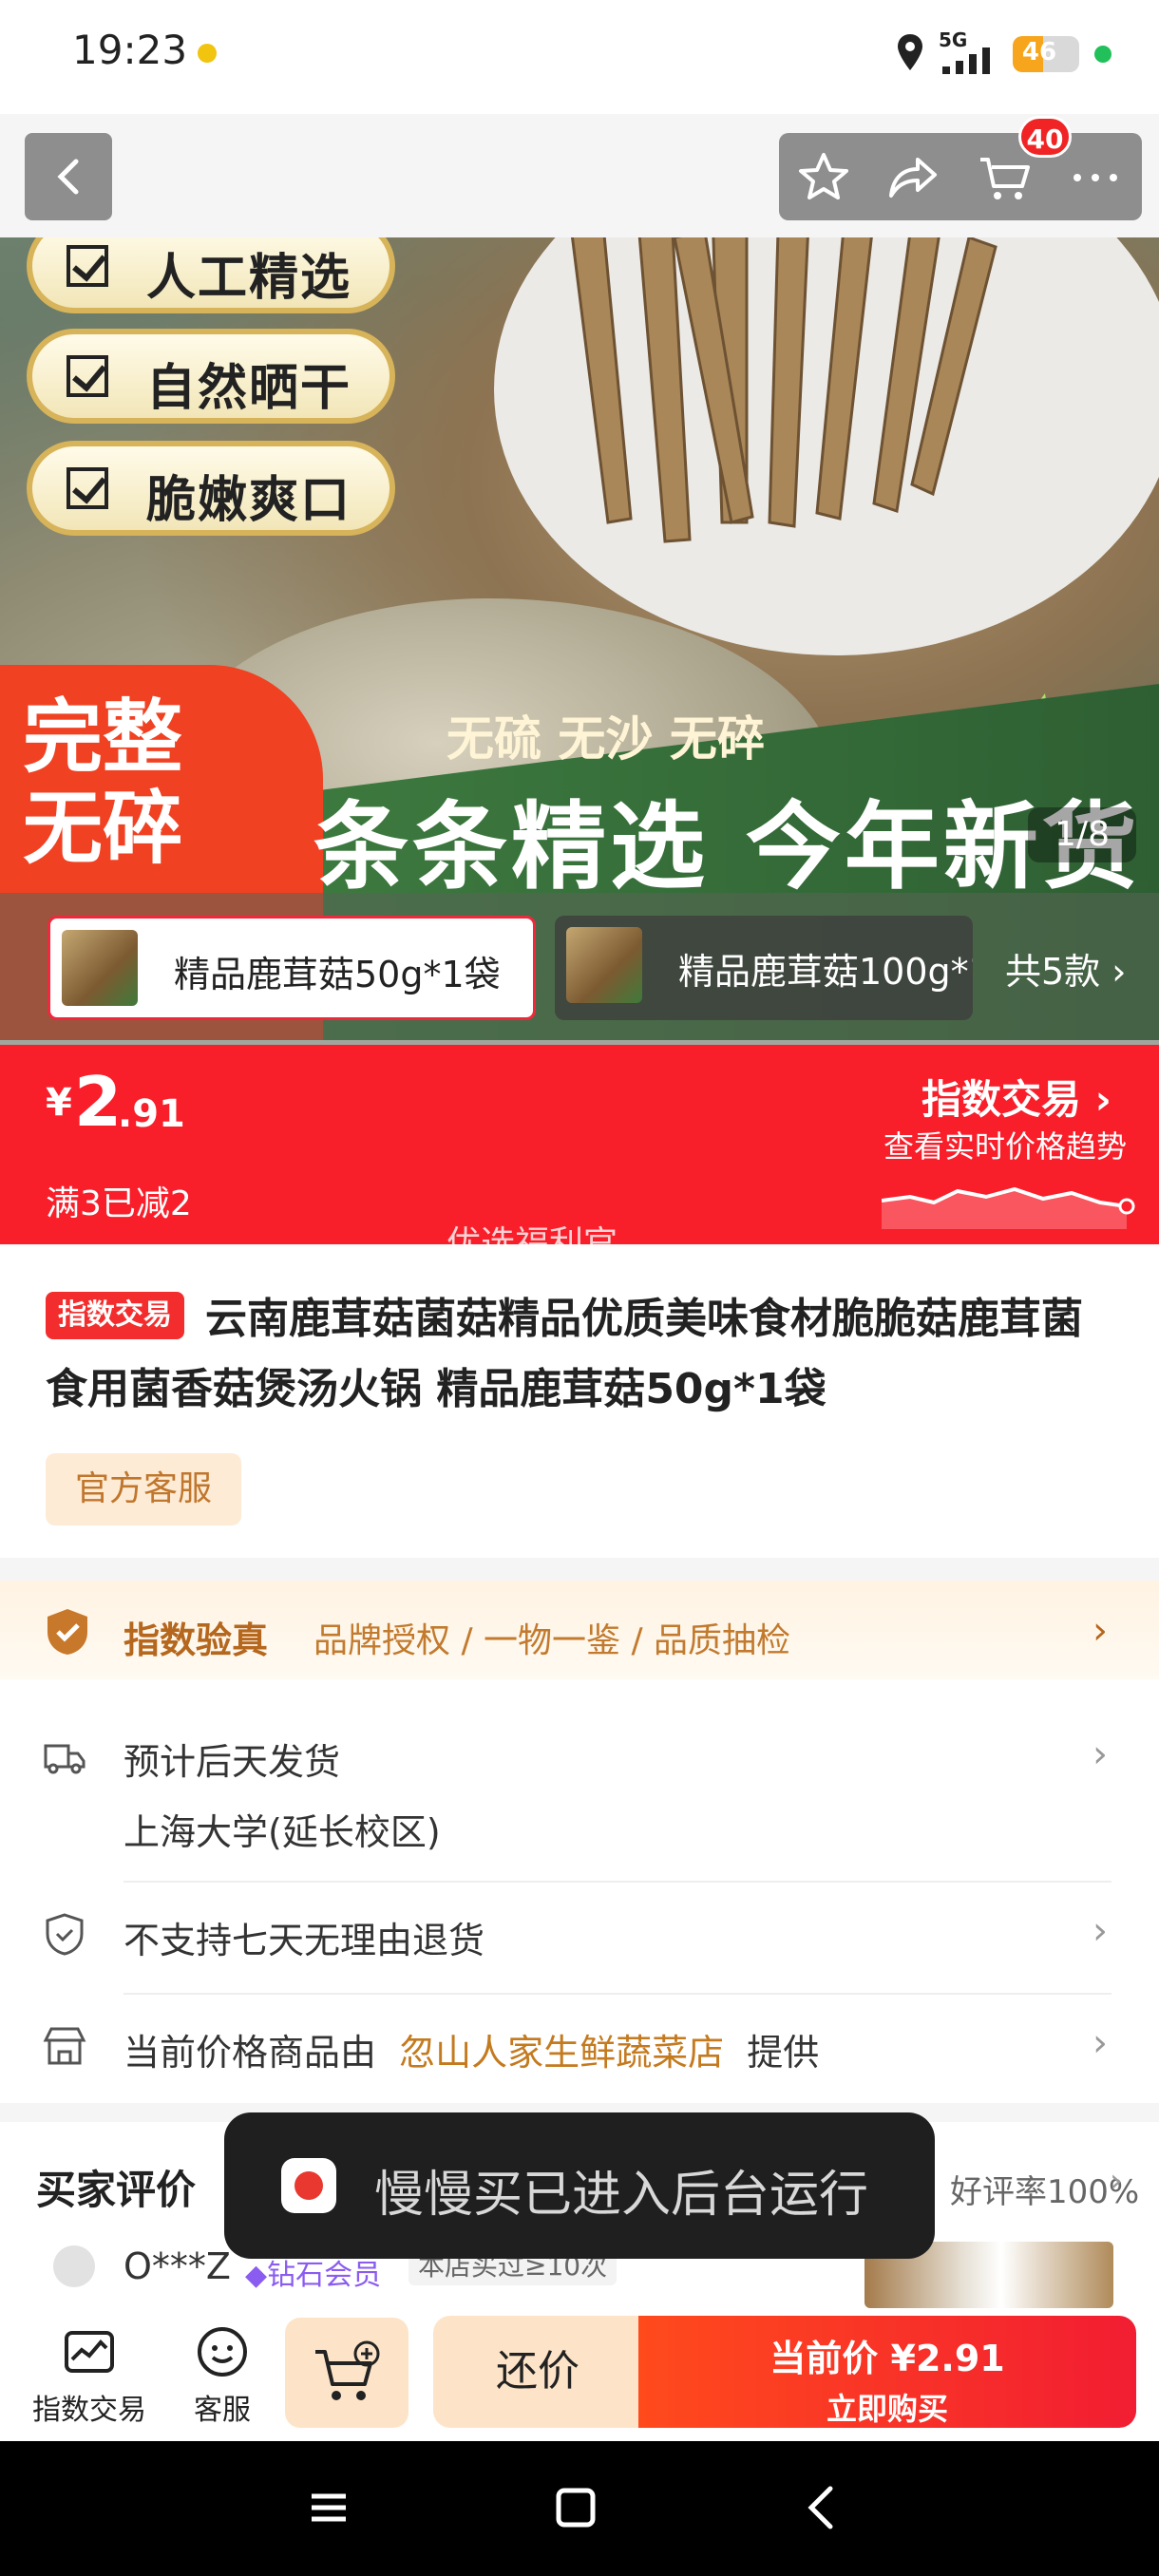  Describe the element at coordinates (67, 1632) in the screenshot. I see `shield-check-icon` at that location.